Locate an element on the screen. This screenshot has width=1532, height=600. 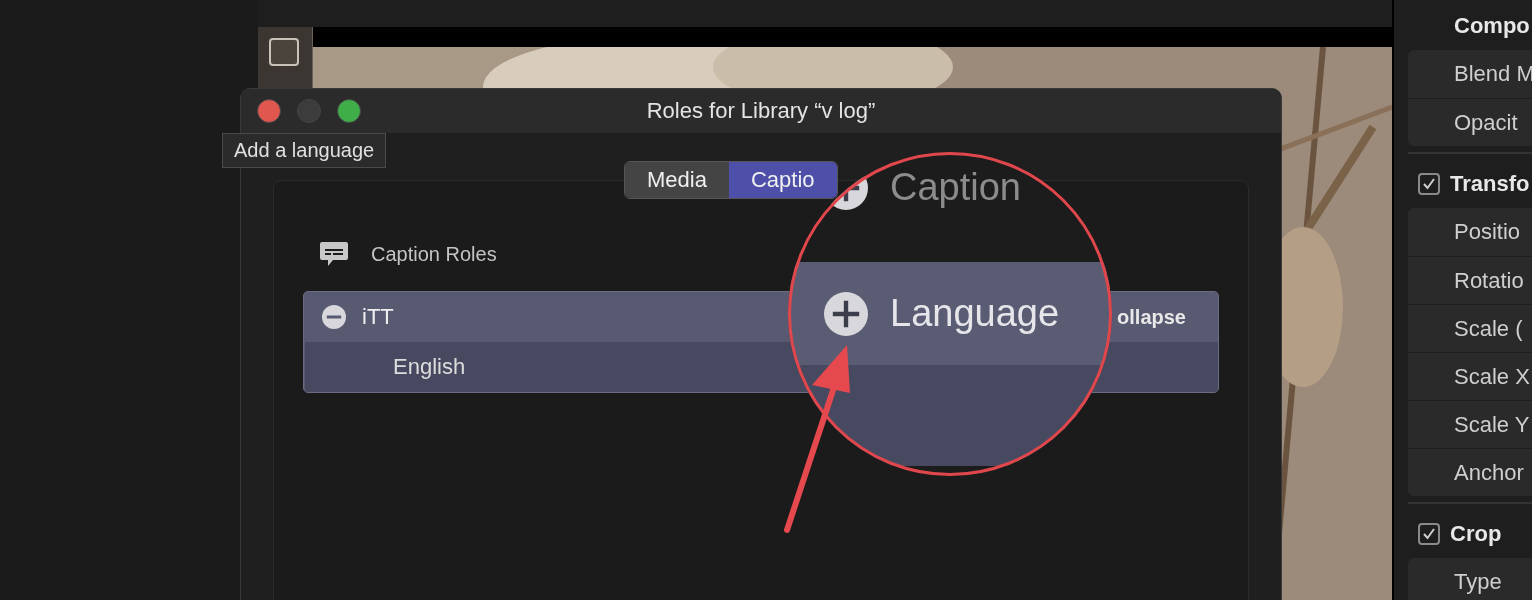
tooltip: Add a language is located at coordinates (304, 150).